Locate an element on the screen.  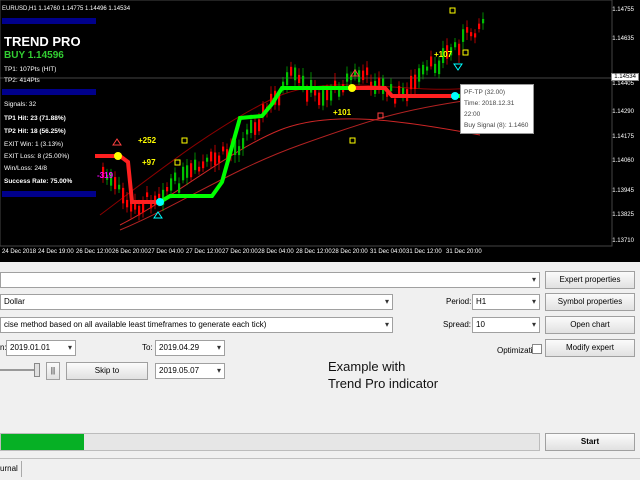
x-tick-label: 28 Dec 04:00 is located at coordinates (276, 252).